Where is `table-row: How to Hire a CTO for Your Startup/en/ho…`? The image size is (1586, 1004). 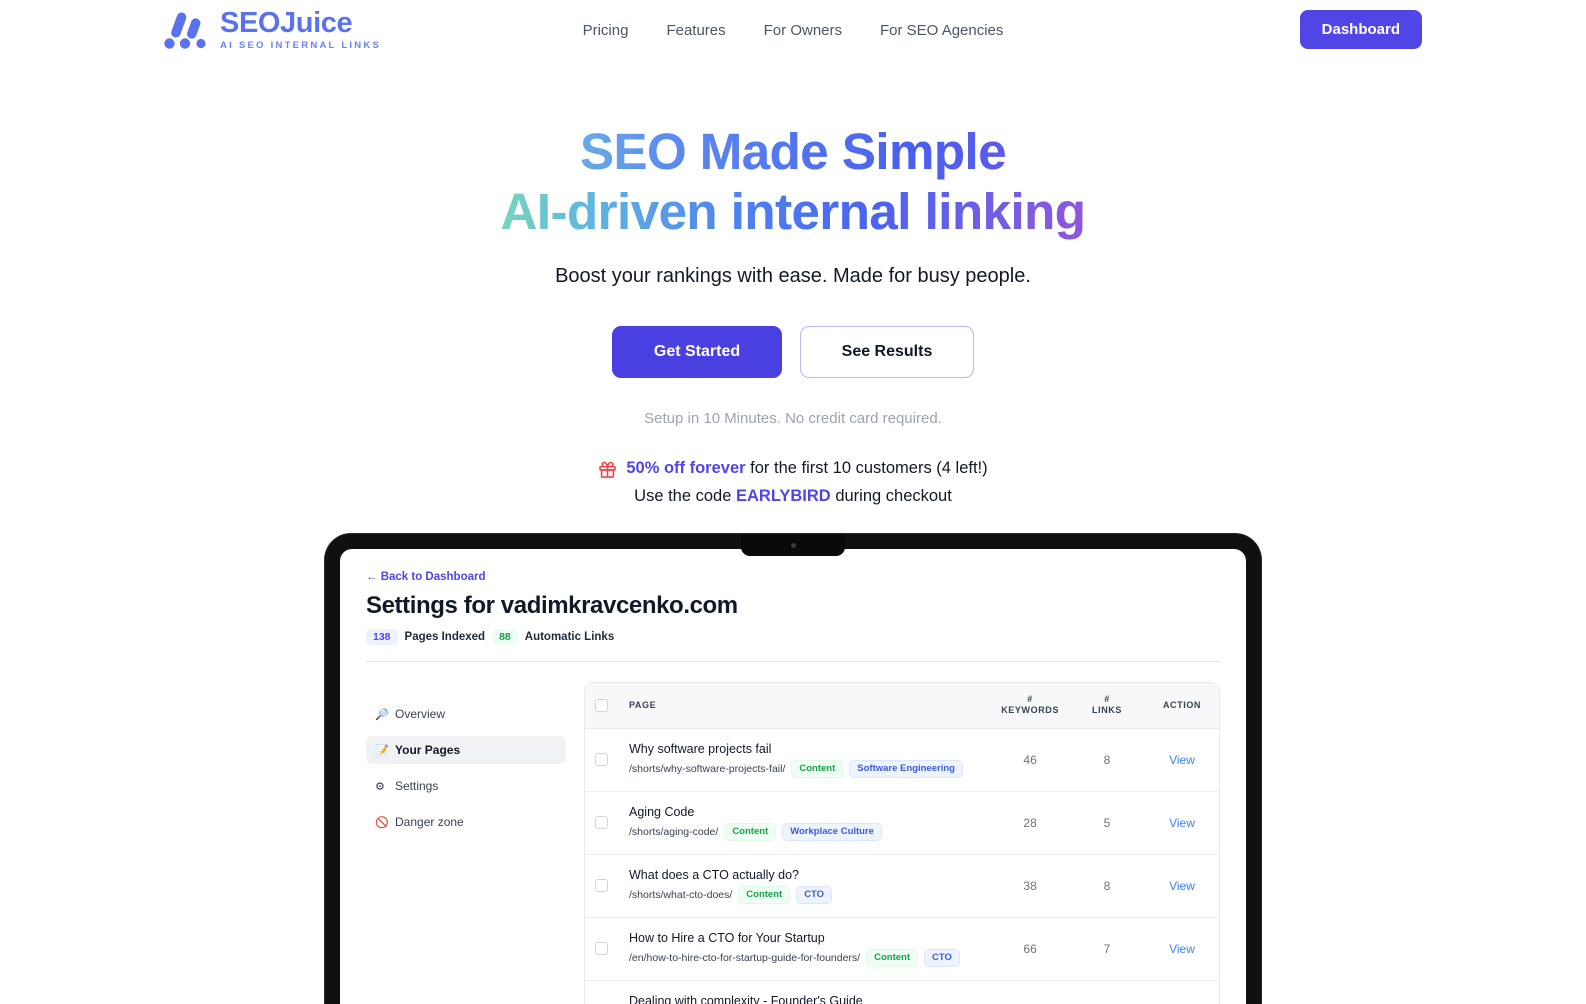 table-row: How to Hire a CTO for Your Startup/en/ho… is located at coordinates (902, 948).